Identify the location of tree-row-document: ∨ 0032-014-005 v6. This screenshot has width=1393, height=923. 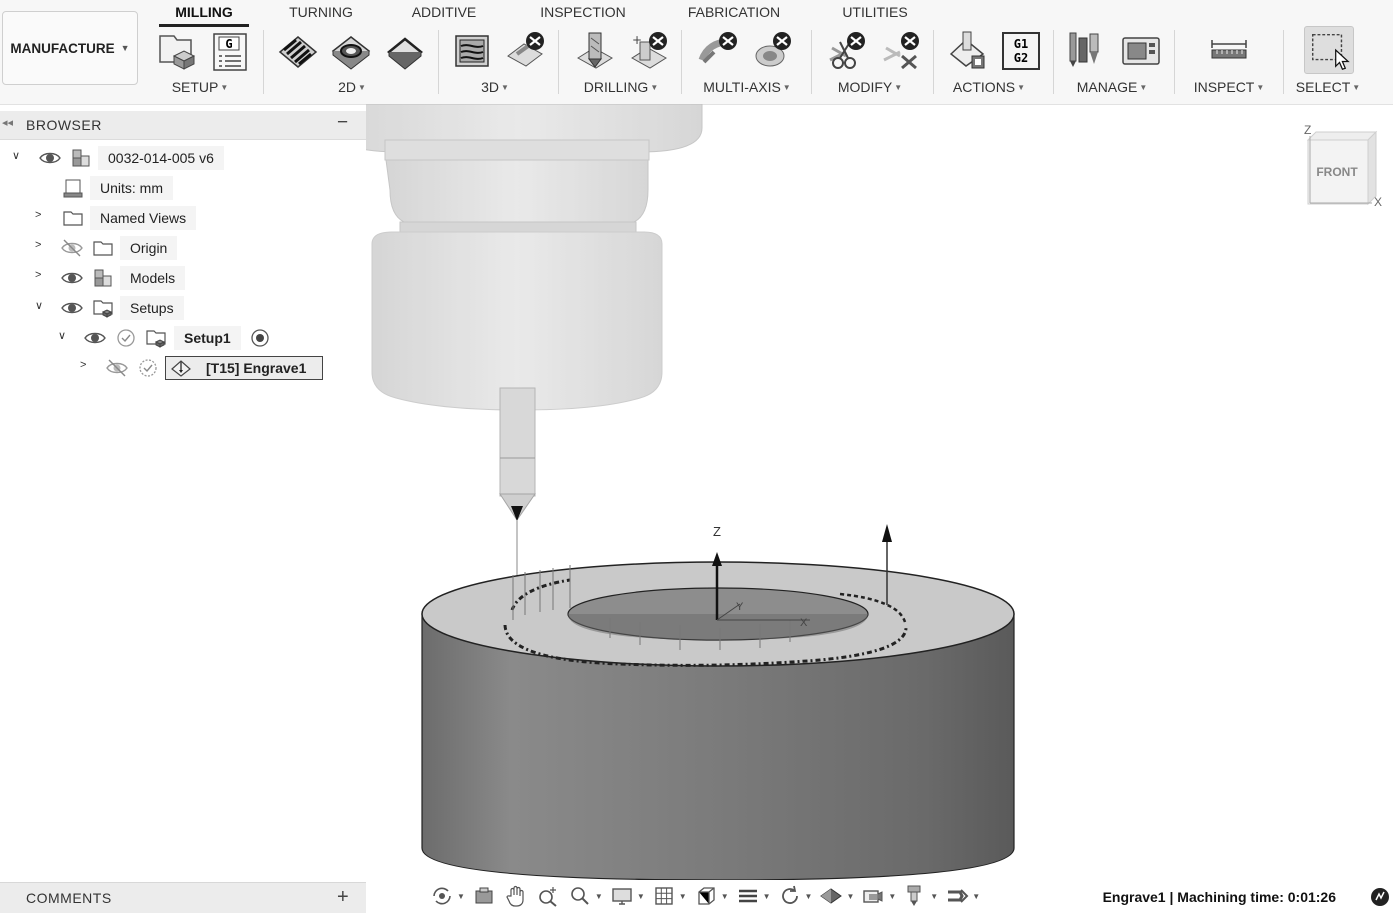
(183, 159).